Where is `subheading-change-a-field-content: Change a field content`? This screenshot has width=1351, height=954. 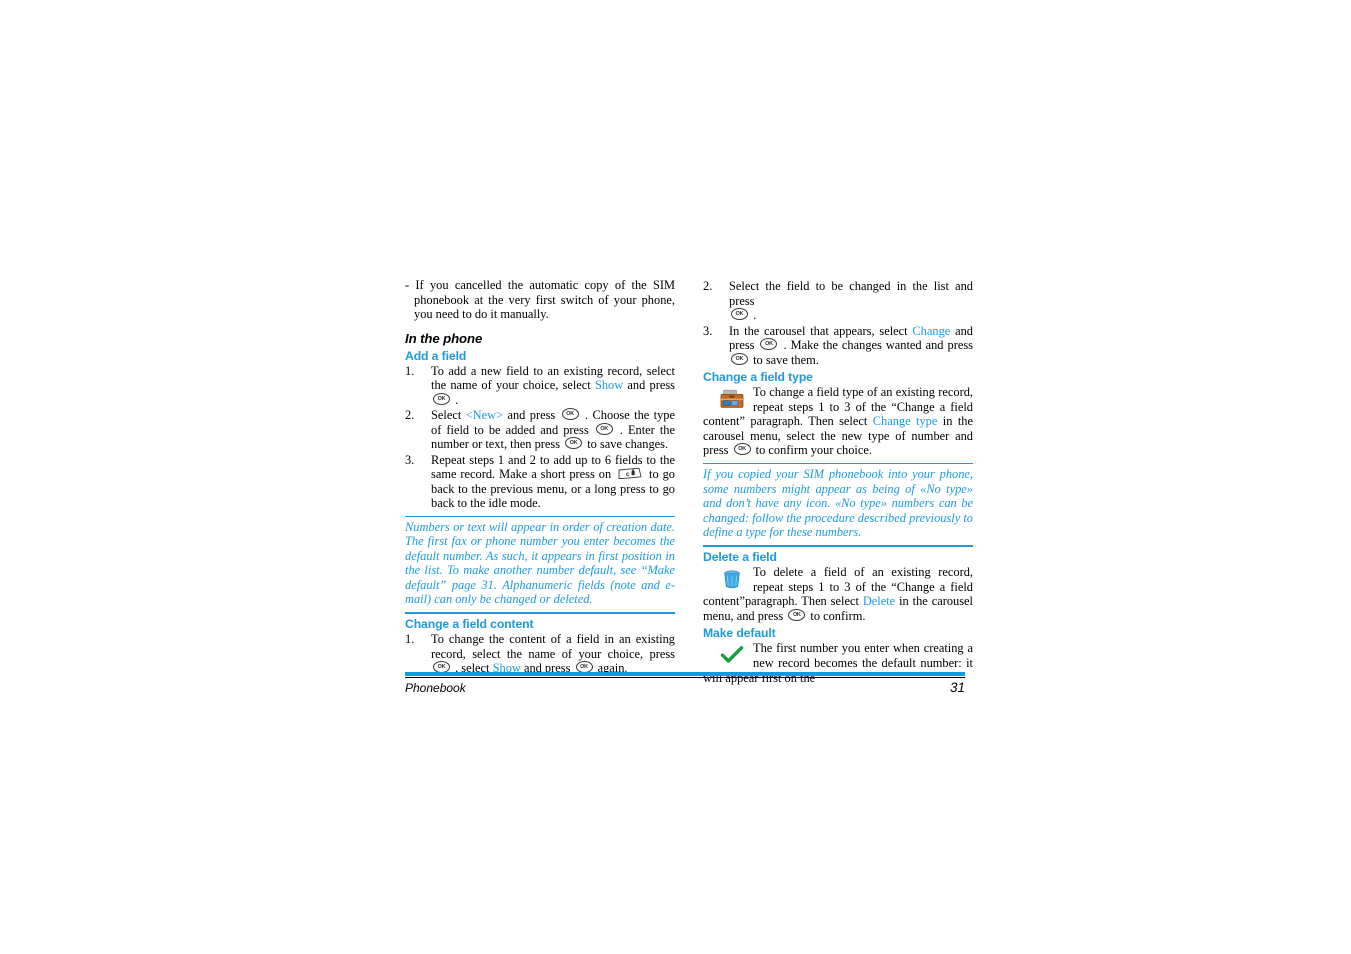
subheading-change-a-field-content: Change a field content is located at coordinates (469, 624).